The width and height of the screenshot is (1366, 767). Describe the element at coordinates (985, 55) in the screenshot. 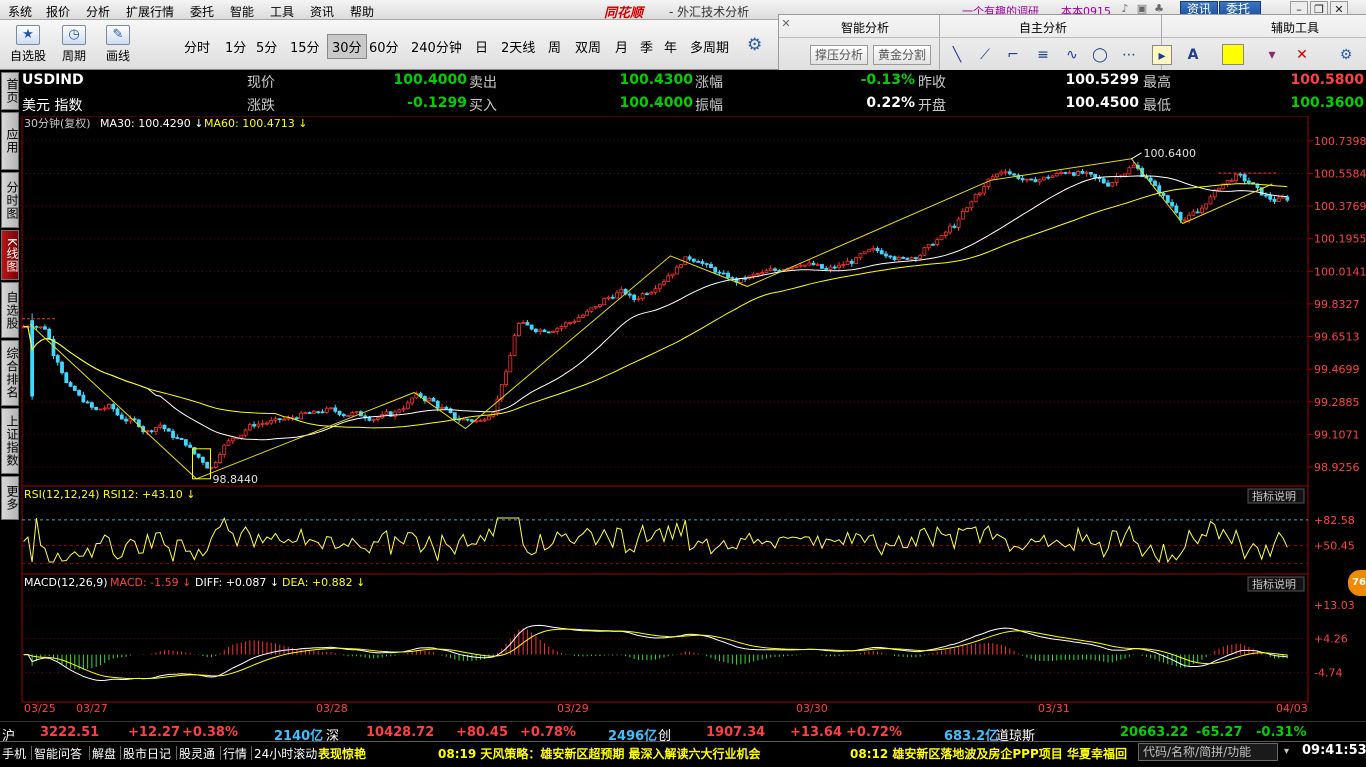

I see `ray-tool-icon: ⟋` at that location.